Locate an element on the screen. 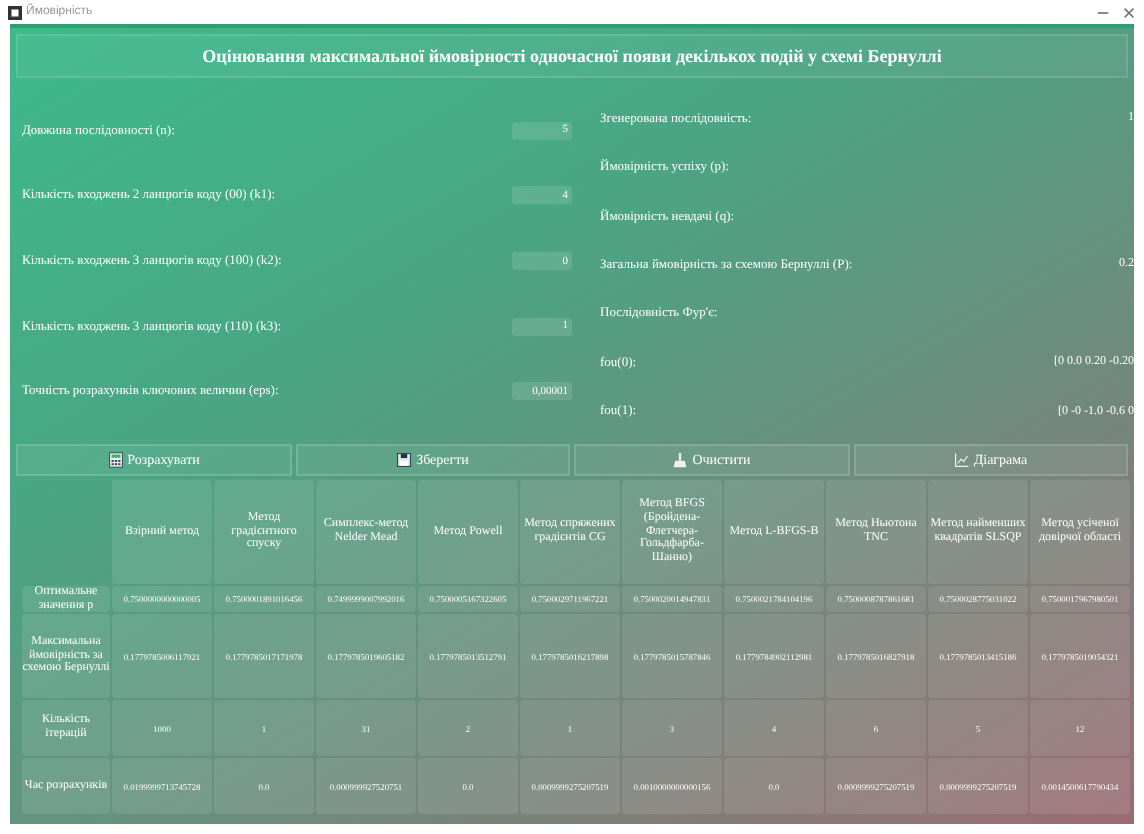 The width and height of the screenshot is (1144, 834). app-icon is located at coordinates (15, 12).